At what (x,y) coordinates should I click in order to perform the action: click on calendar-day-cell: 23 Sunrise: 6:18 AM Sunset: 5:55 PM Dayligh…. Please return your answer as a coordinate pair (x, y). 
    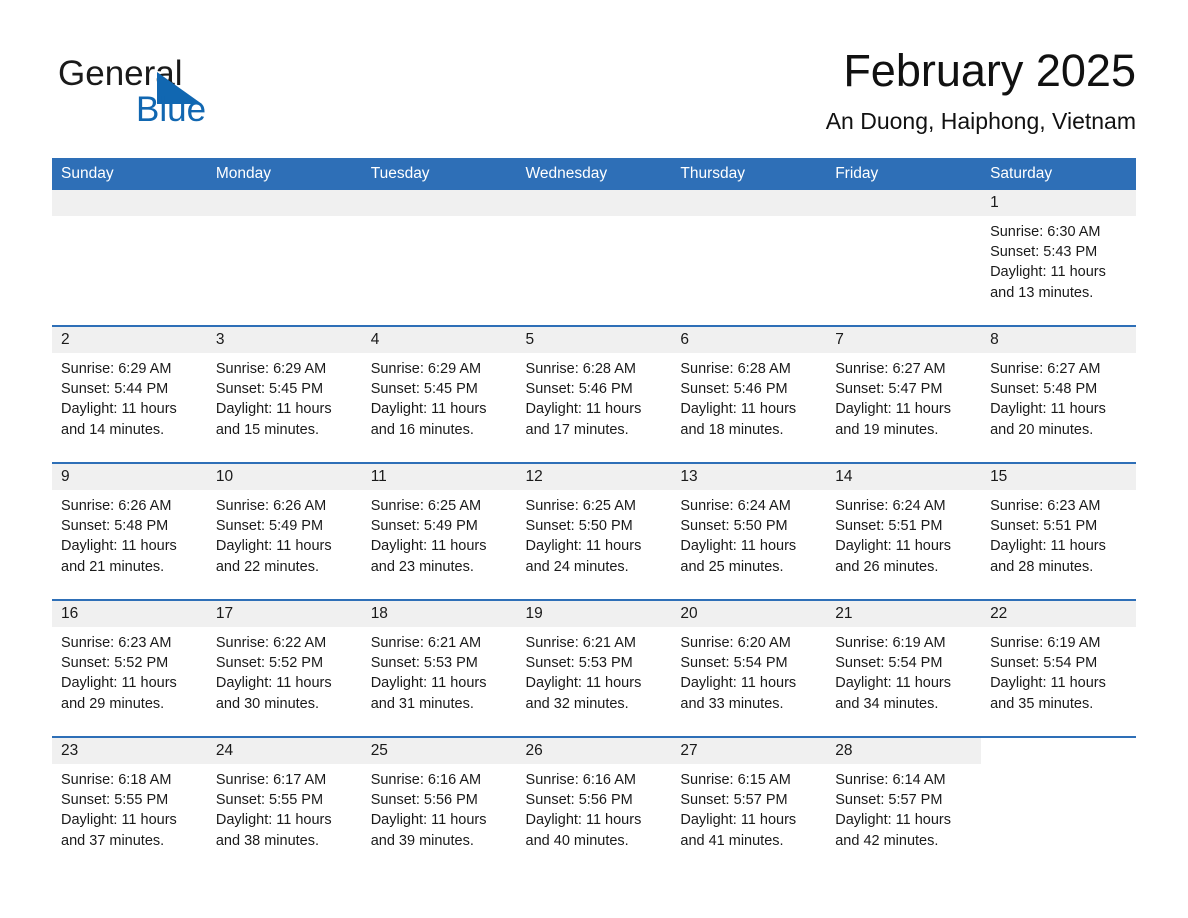
    Looking at the image, I should click on (129, 804).